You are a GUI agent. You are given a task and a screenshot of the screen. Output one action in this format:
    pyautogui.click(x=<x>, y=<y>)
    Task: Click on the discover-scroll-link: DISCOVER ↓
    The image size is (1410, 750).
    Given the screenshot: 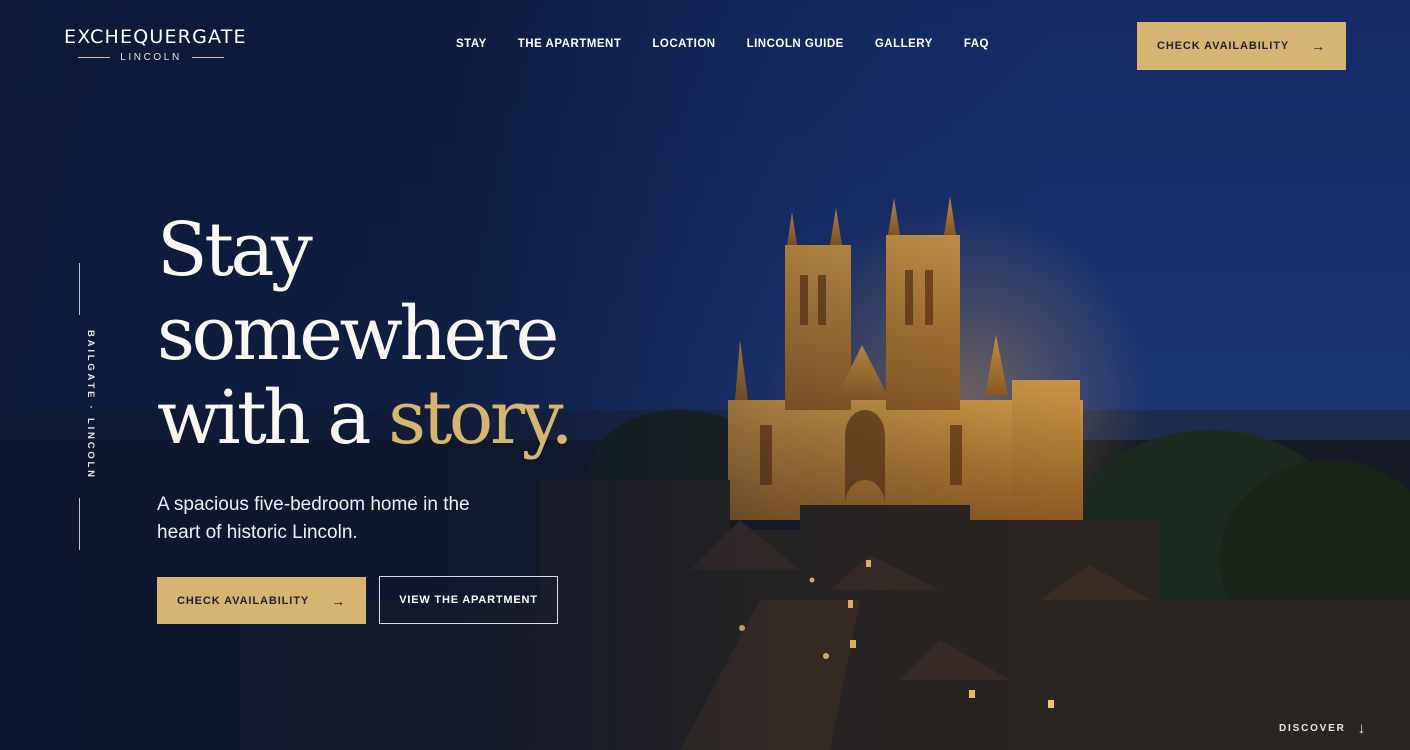 What is the action you would take?
    pyautogui.click(x=1323, y=728)
    